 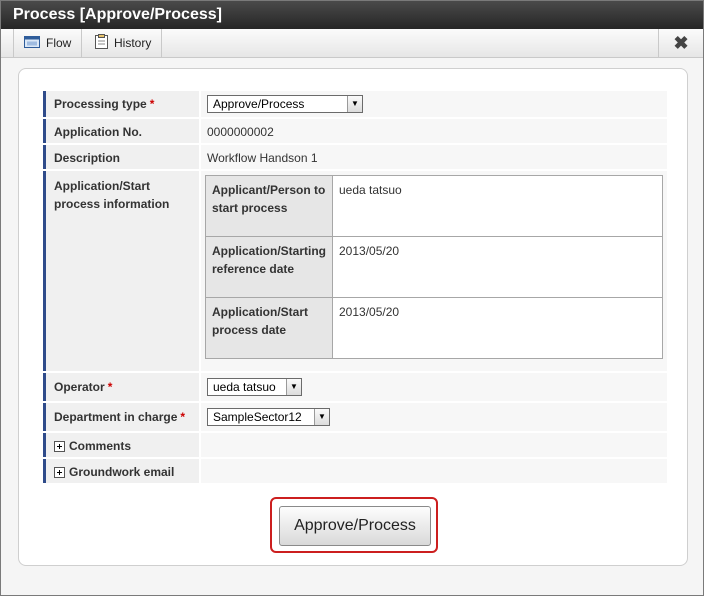 I want to click on approve-highlight: Approve/Process, so click(x=354, y=525).